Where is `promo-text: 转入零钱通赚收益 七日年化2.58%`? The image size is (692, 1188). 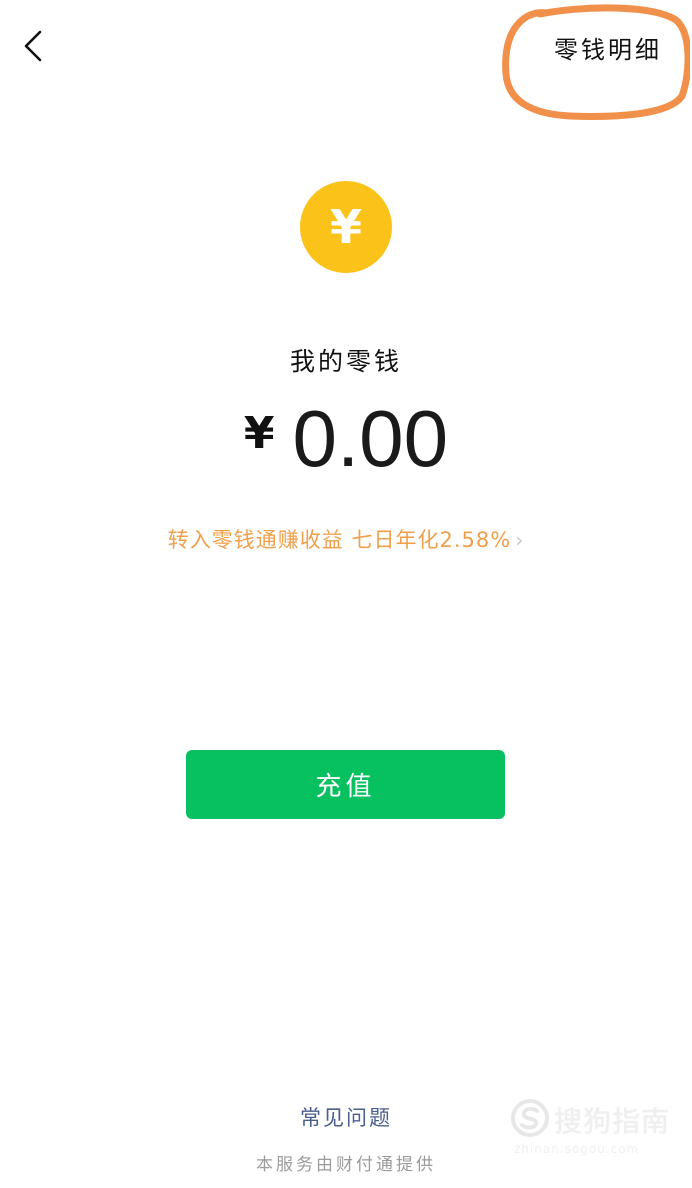 promo-text: 转入零钱通赚收益 七日年化2.58% is located at coordinates (339, 540).